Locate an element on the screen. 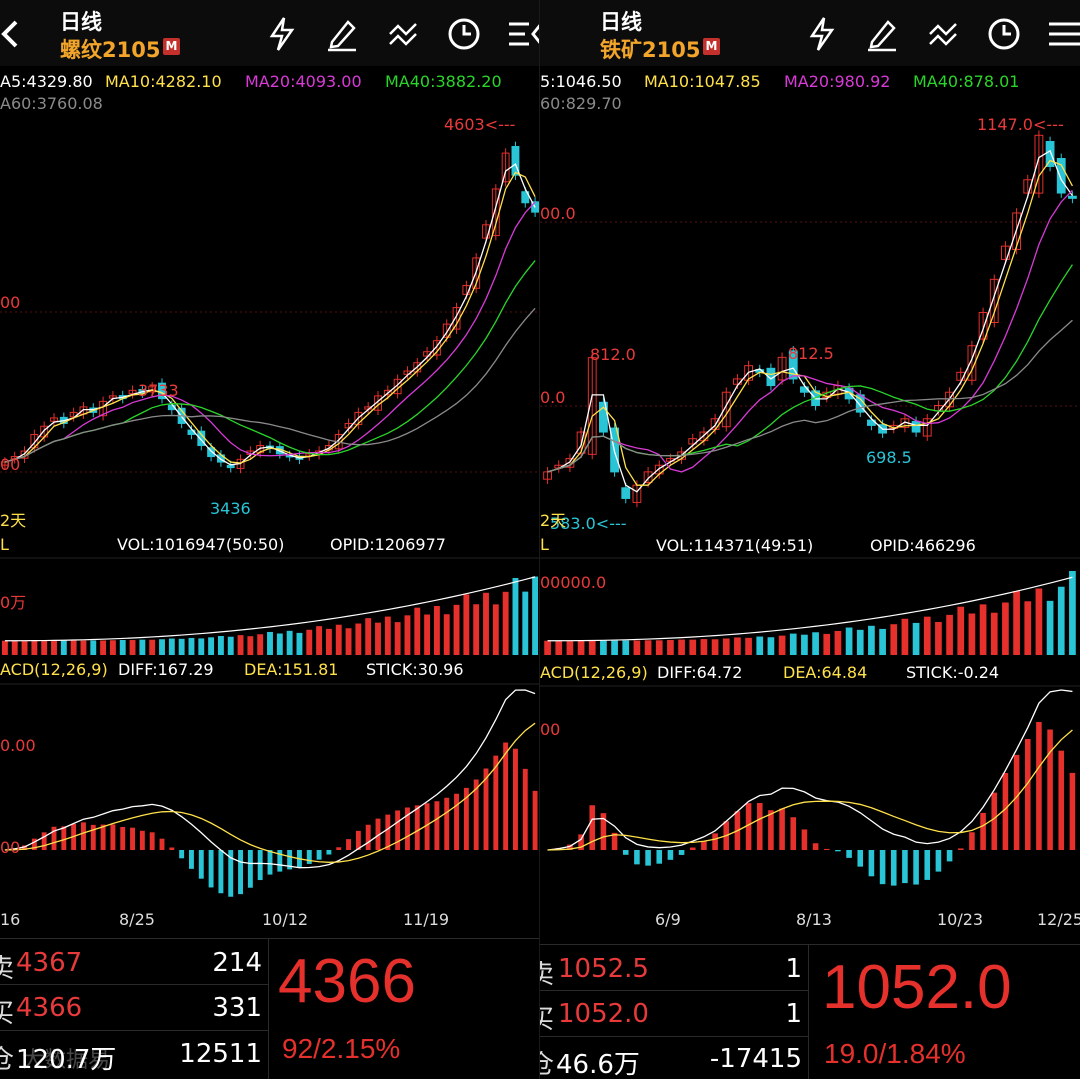 The height and width of the screenshot is (1079, 1080). candle-body is located at coordinates (230, 466).